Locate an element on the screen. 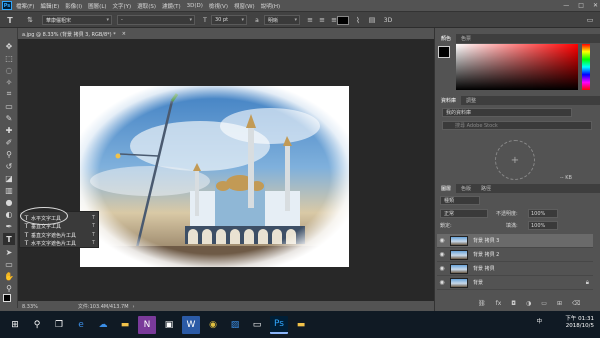  antialias-select: 明晰 is located at coordinates (282, 20).